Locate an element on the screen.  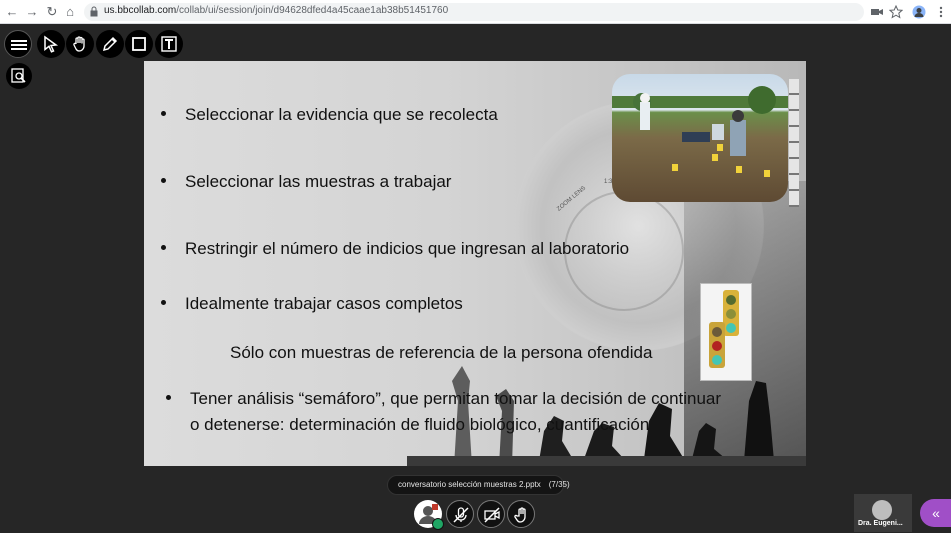
chevron-left-icon: « is located at coordinates (936, 513).